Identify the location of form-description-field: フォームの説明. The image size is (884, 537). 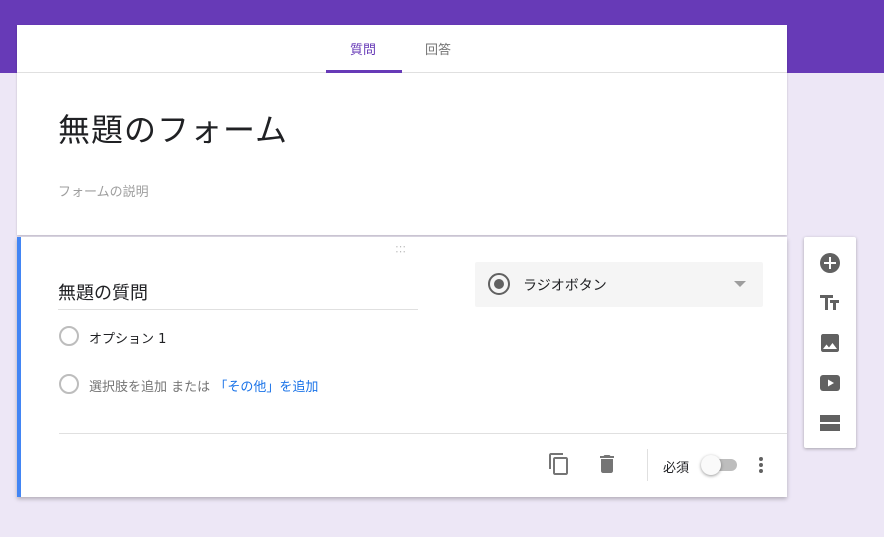
(103, 190).